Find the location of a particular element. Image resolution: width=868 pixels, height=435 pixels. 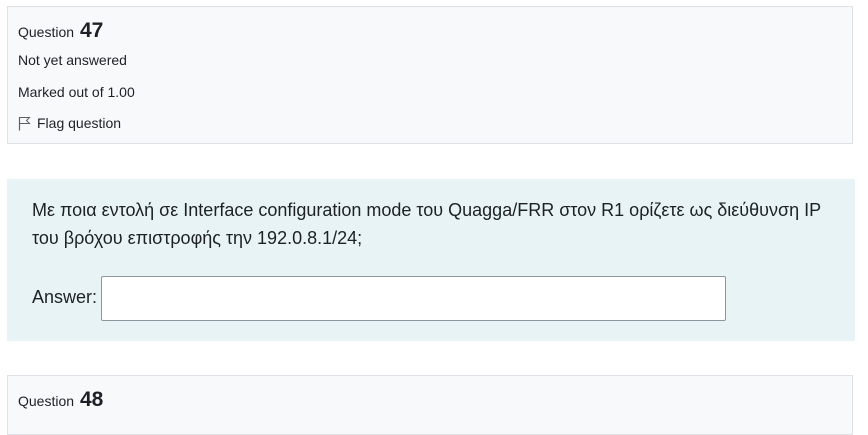

flag-question-label: Flag question is located at coordinates (79, 123).